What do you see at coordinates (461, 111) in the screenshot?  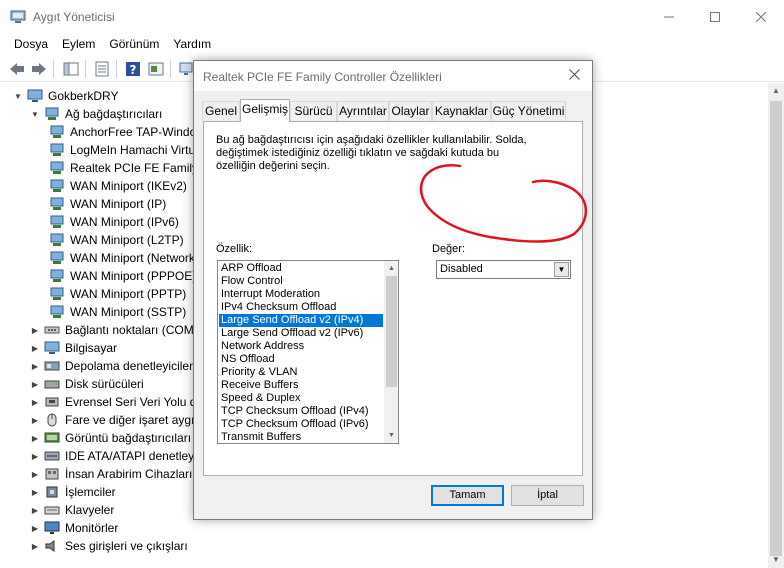 I see `tab-resources: Kaynaklar` at bounding box center [461, 111].